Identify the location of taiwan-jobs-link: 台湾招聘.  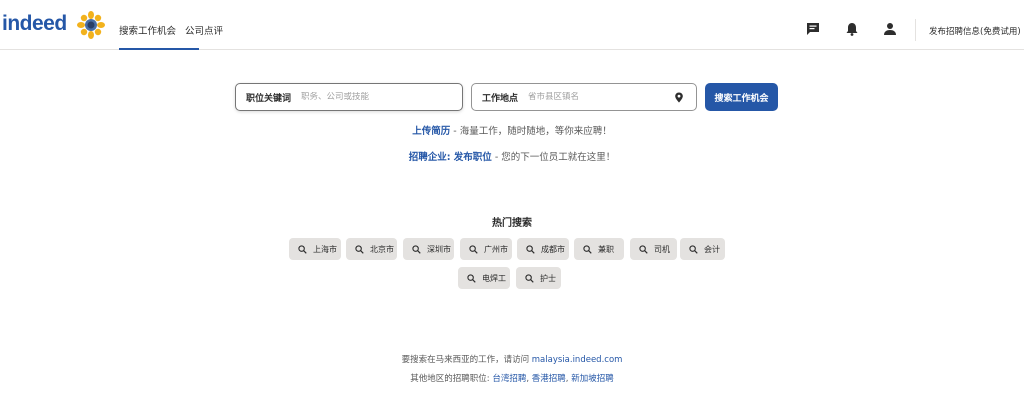
(509, 379).